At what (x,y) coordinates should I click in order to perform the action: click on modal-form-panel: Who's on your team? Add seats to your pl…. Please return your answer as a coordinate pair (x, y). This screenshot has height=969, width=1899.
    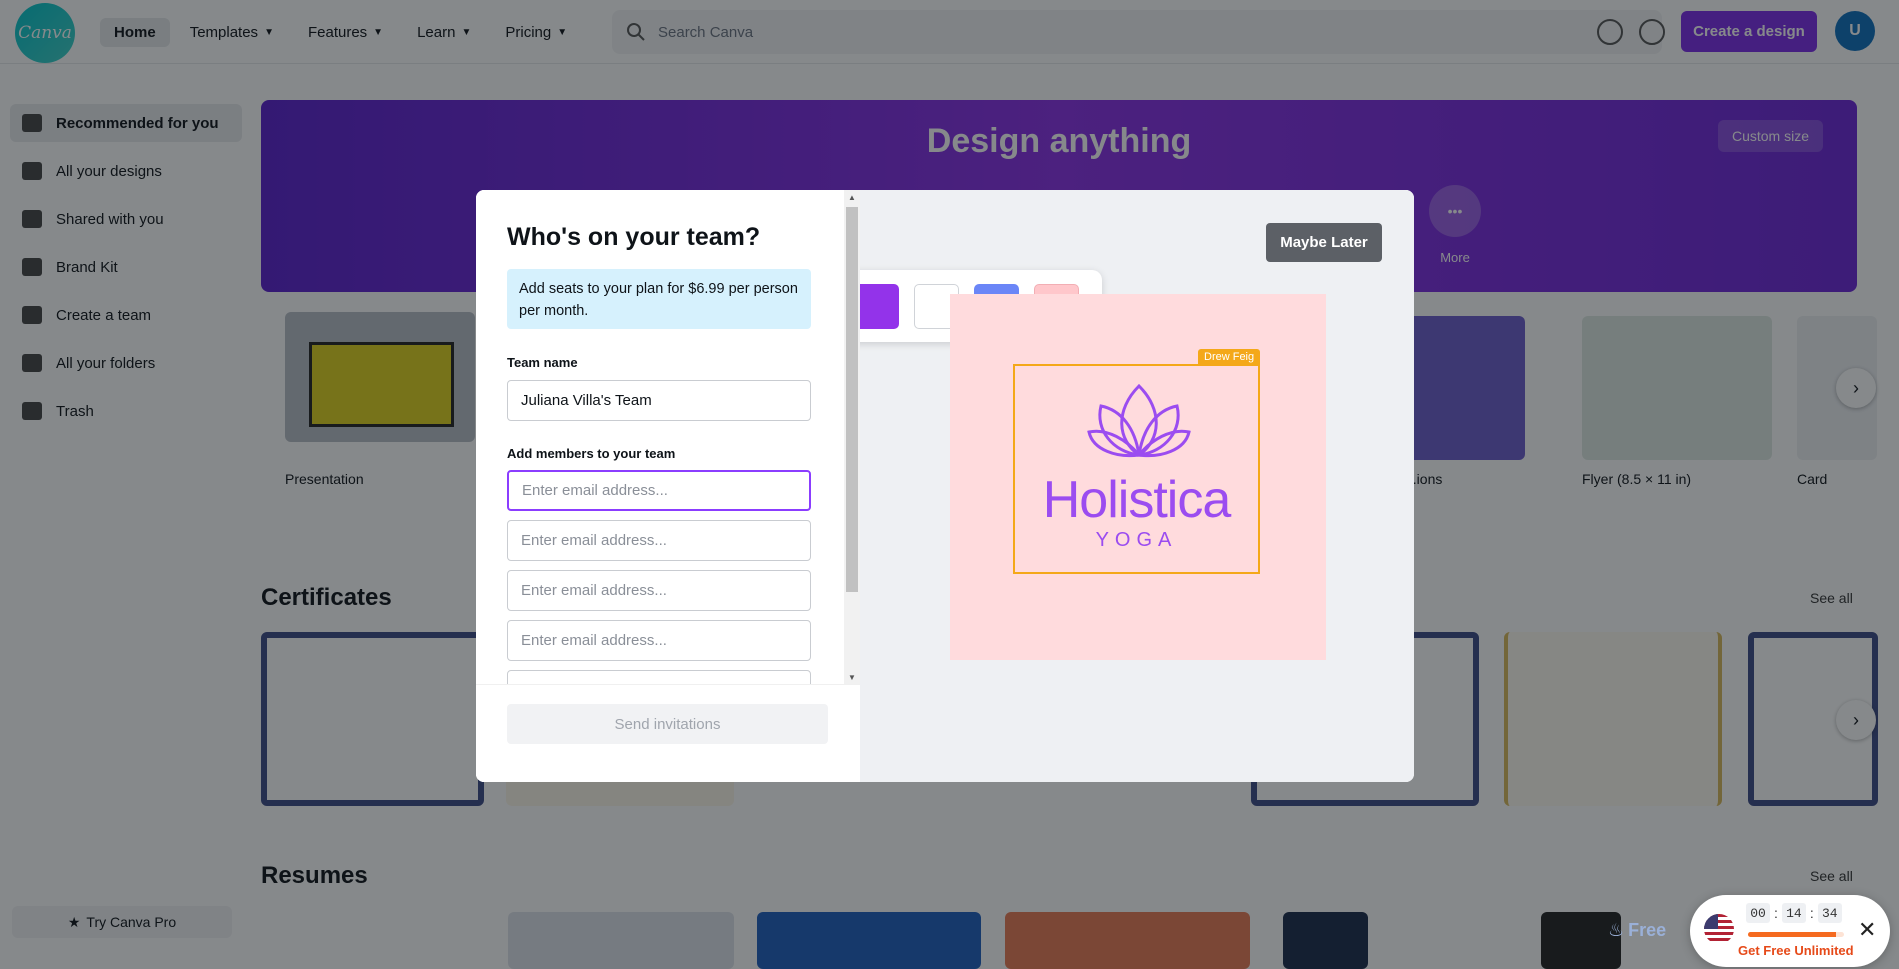
    Looking at the image, I should click on (668, 486).